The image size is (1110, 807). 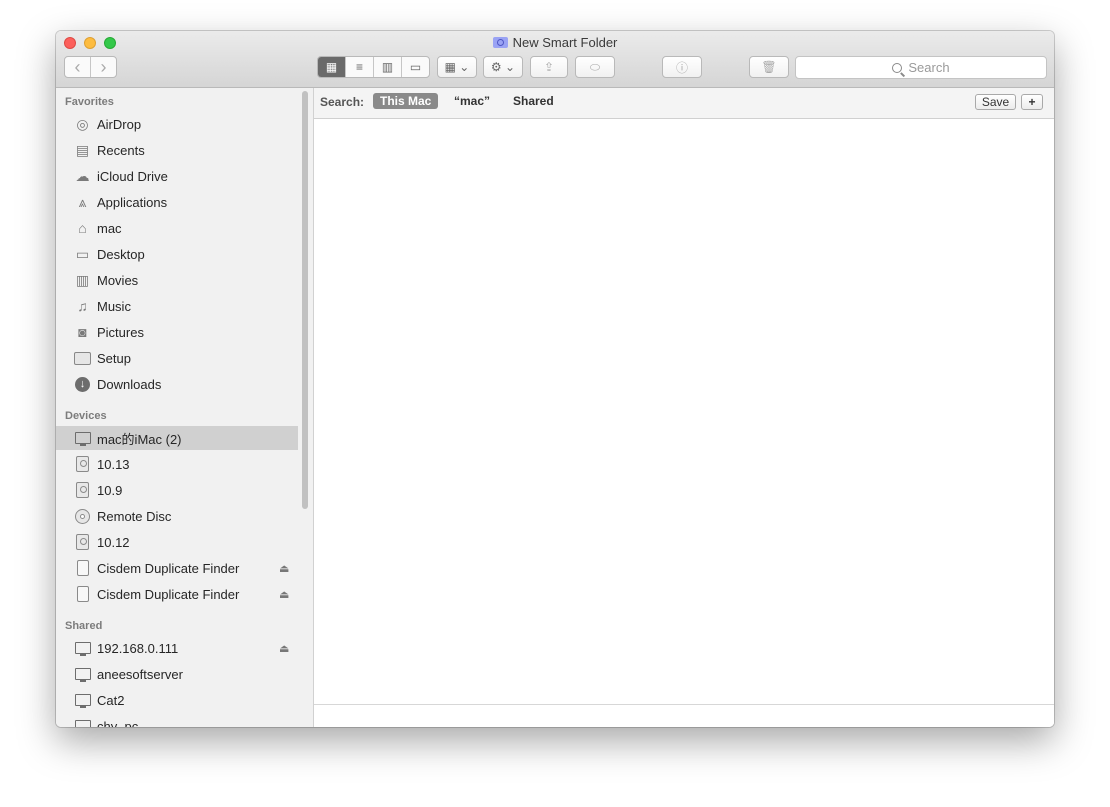 I want to click on window-title-text: New Smart Folder, so click(x=565, y=42).